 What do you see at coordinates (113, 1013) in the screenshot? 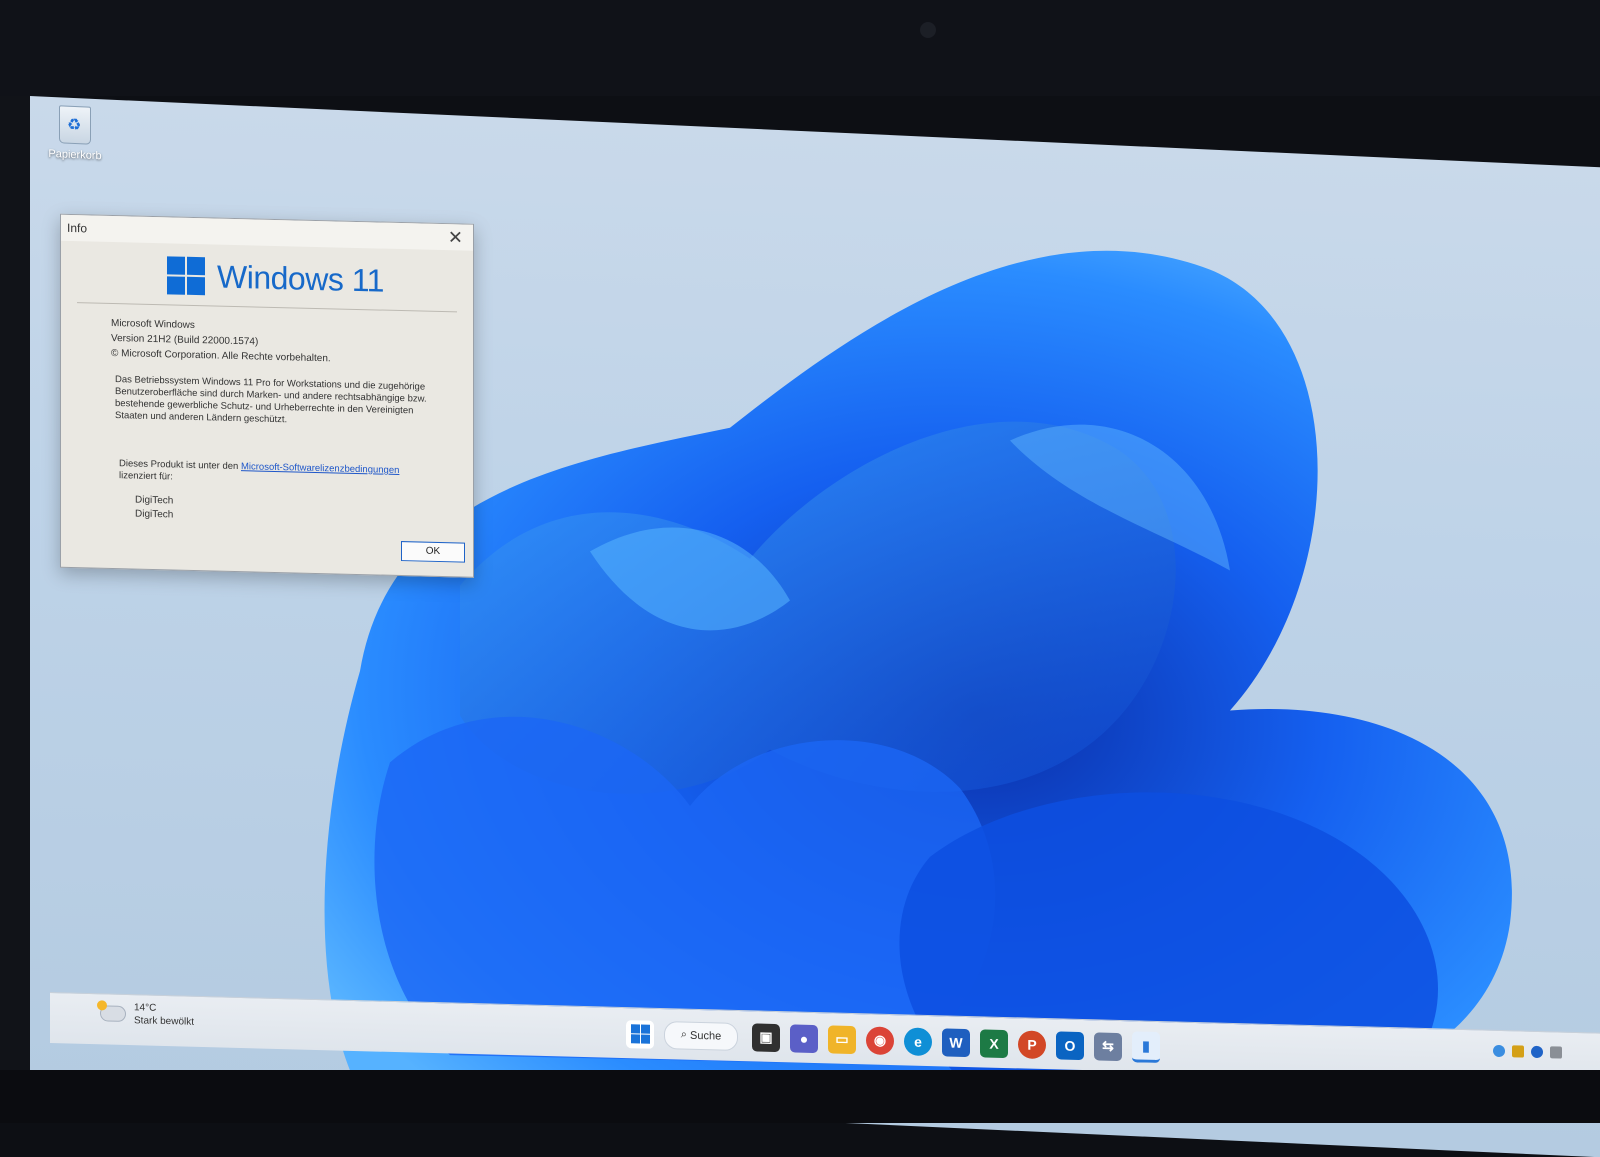
I see `cloudy-weather-icon` at bounding box center [113, 1013].